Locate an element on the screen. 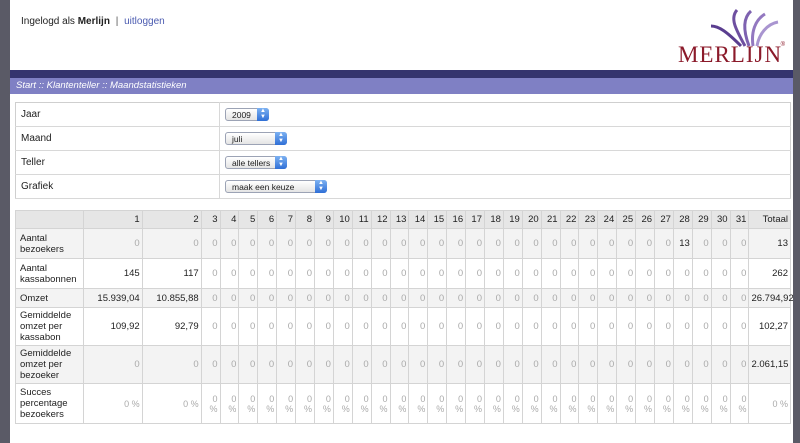 This screenshot has width=800, height=443. row-label: Succes percentage bezoekers is located at coordinates (49, 403).